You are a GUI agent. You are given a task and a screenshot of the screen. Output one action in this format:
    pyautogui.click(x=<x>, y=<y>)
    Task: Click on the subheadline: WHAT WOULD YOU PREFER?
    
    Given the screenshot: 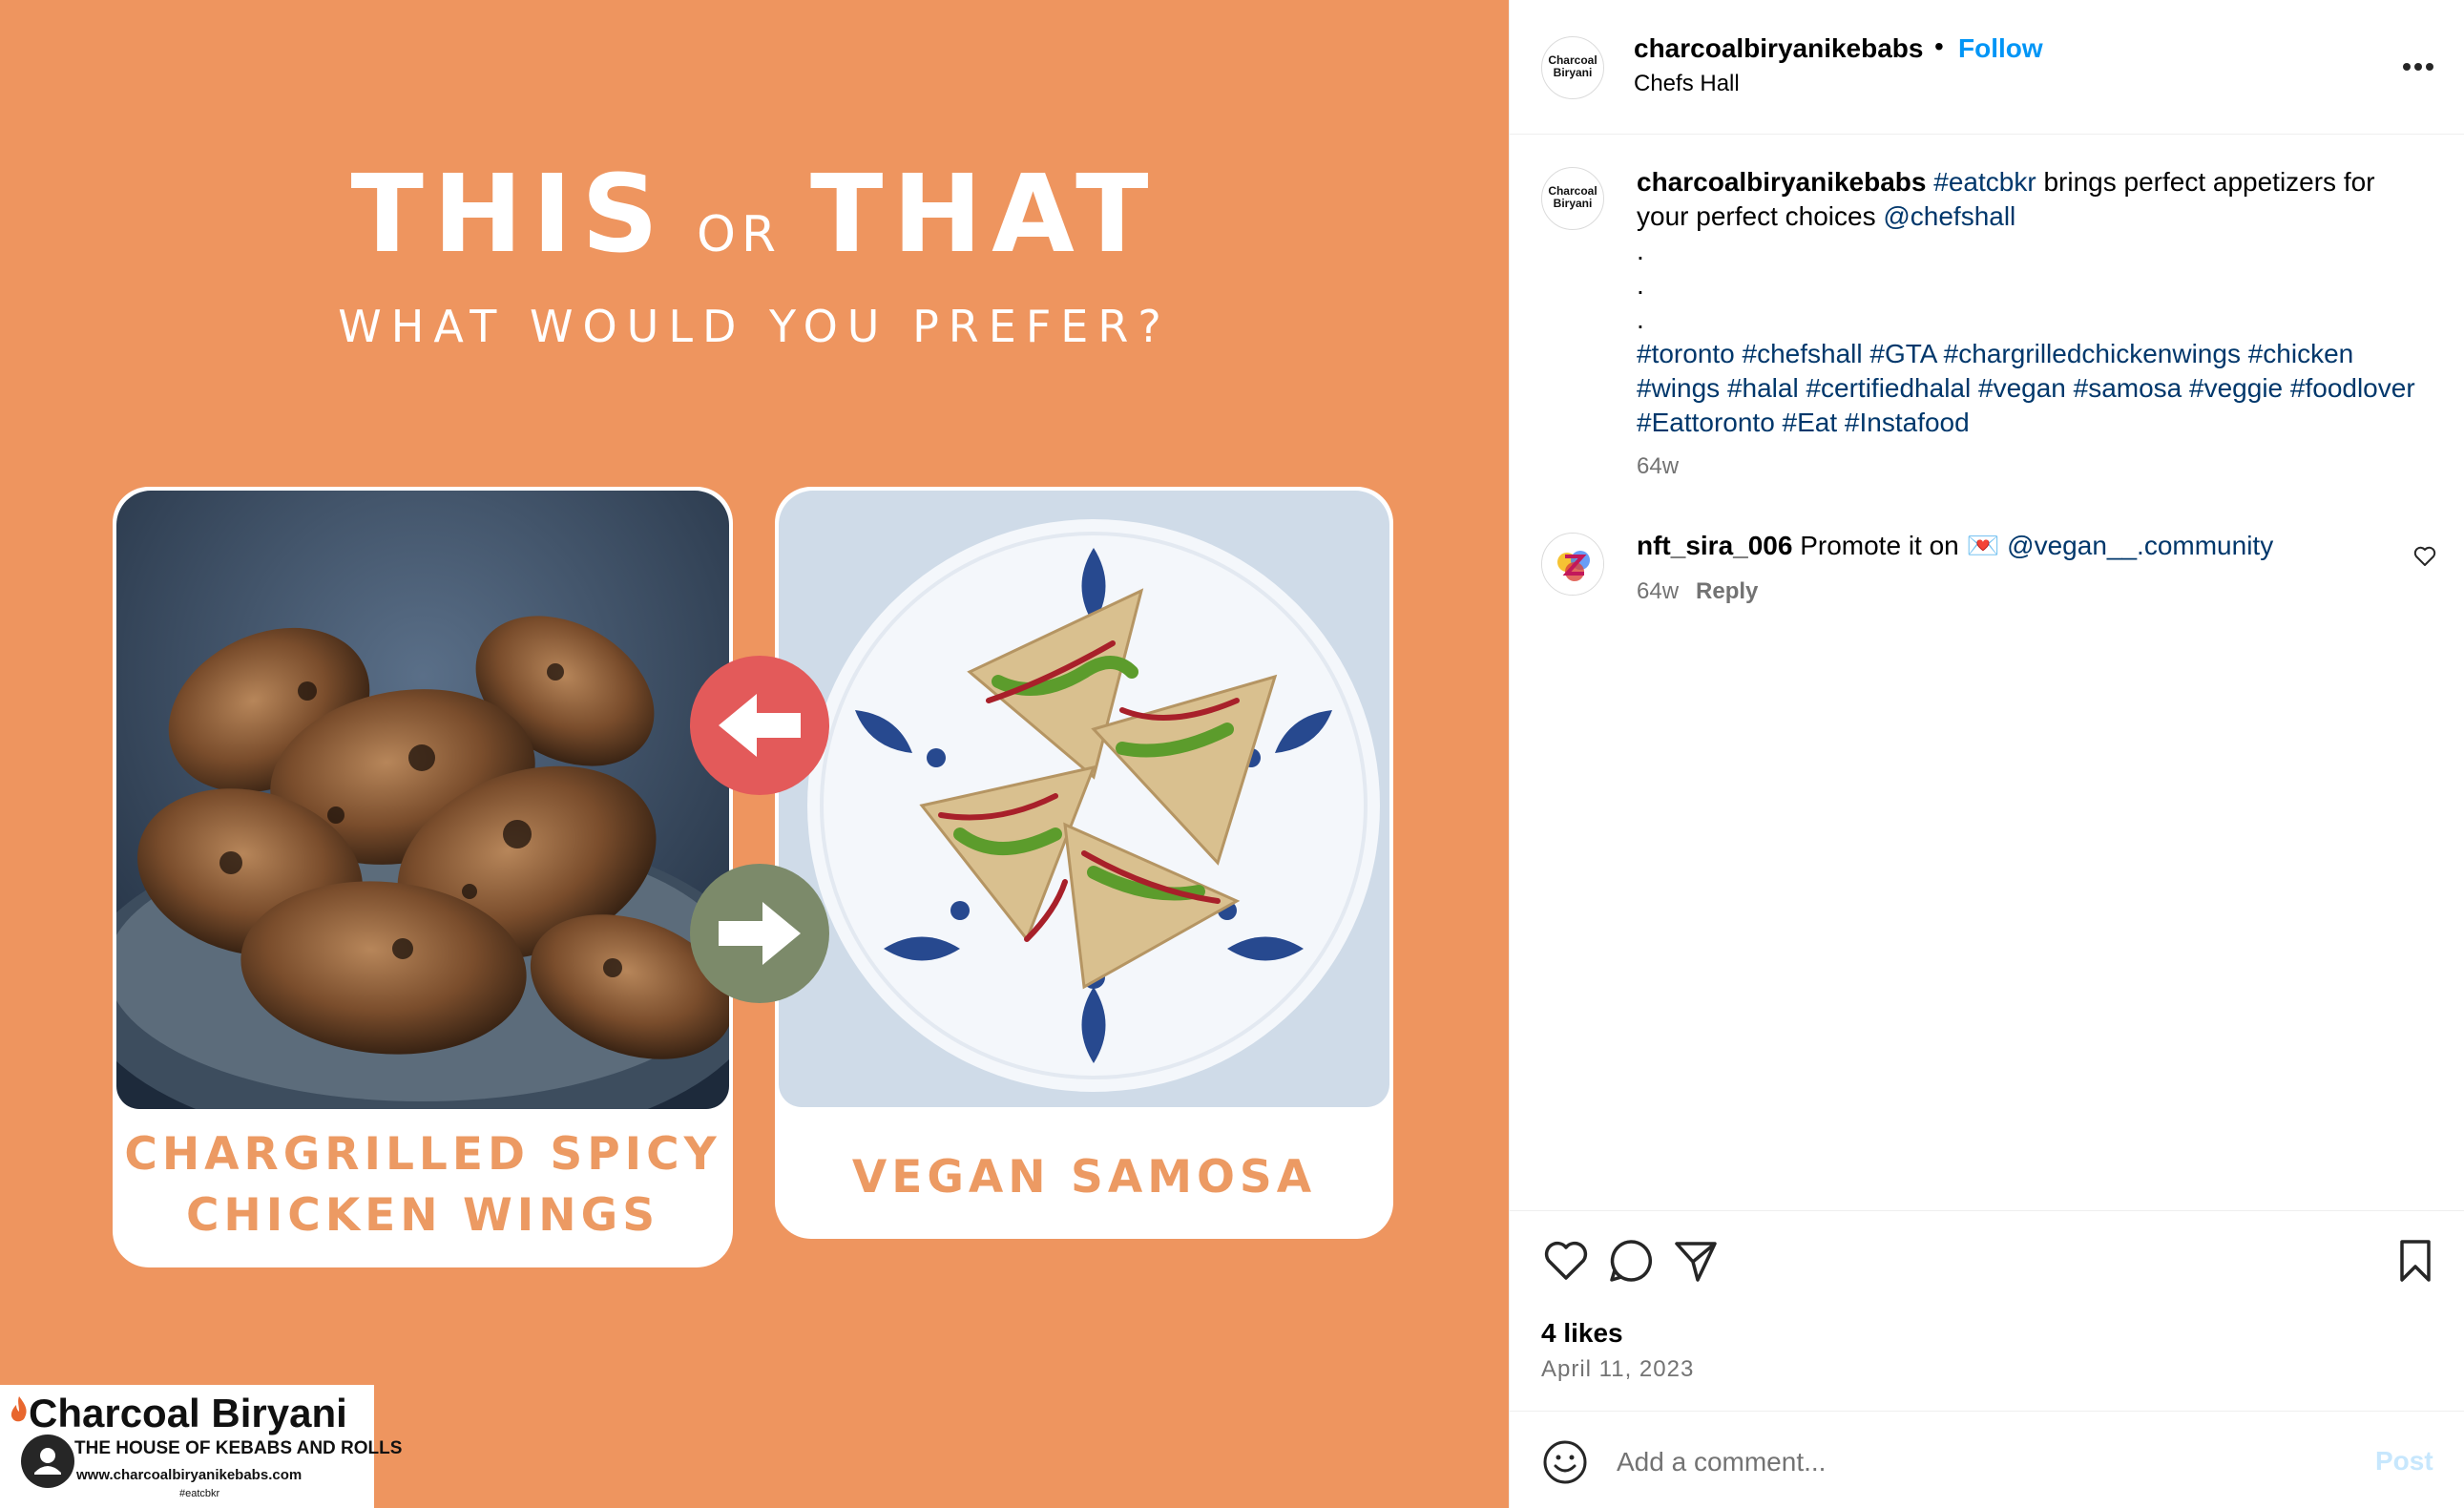 What is the action you would take?
    pyautogui.click(x=755, y=326)
    